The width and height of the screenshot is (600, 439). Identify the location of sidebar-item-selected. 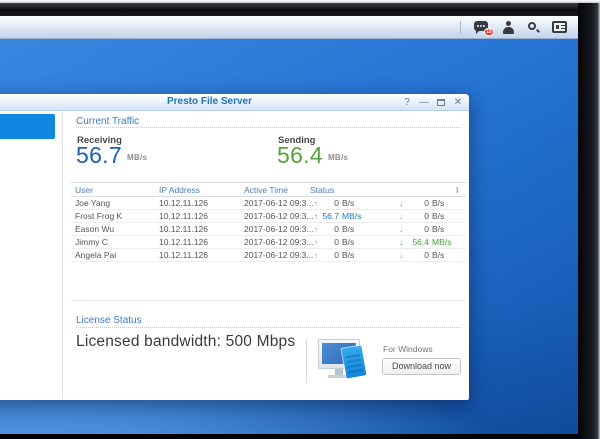
(27, 126).